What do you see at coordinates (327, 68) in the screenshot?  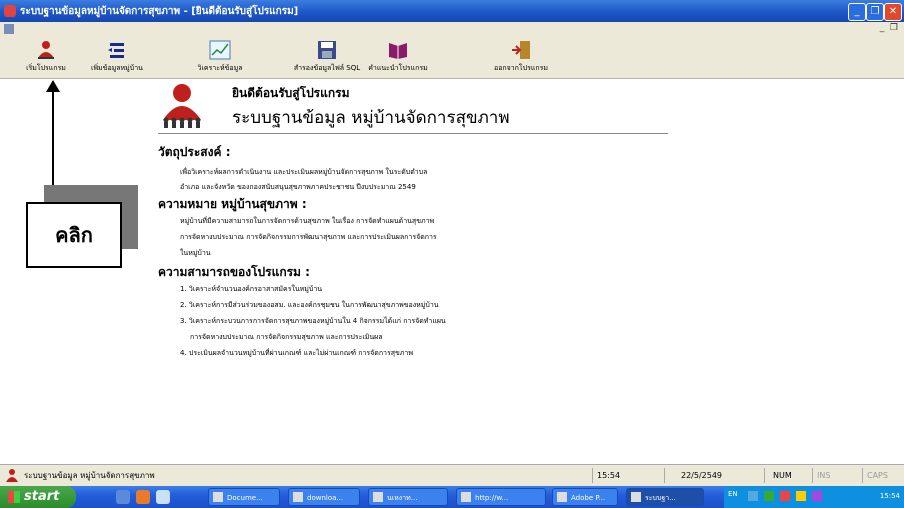 I see `backup-sql-label: สำรองข้อมูลไฟล์ SQL` at bounding box center [327, 68].